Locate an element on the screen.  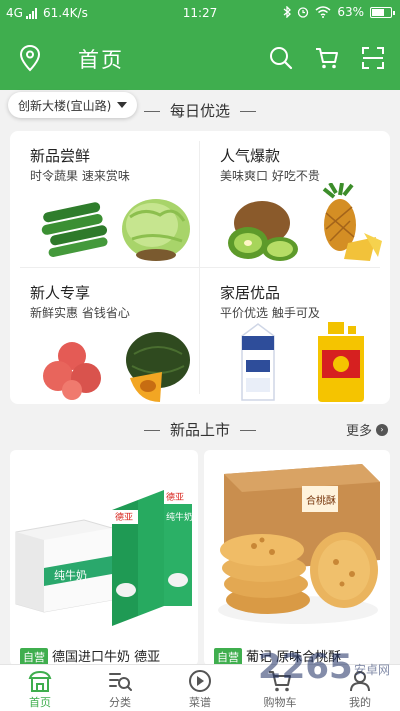
biscuit-product-image: 合桃酥 is located at coordinates (299, 544).